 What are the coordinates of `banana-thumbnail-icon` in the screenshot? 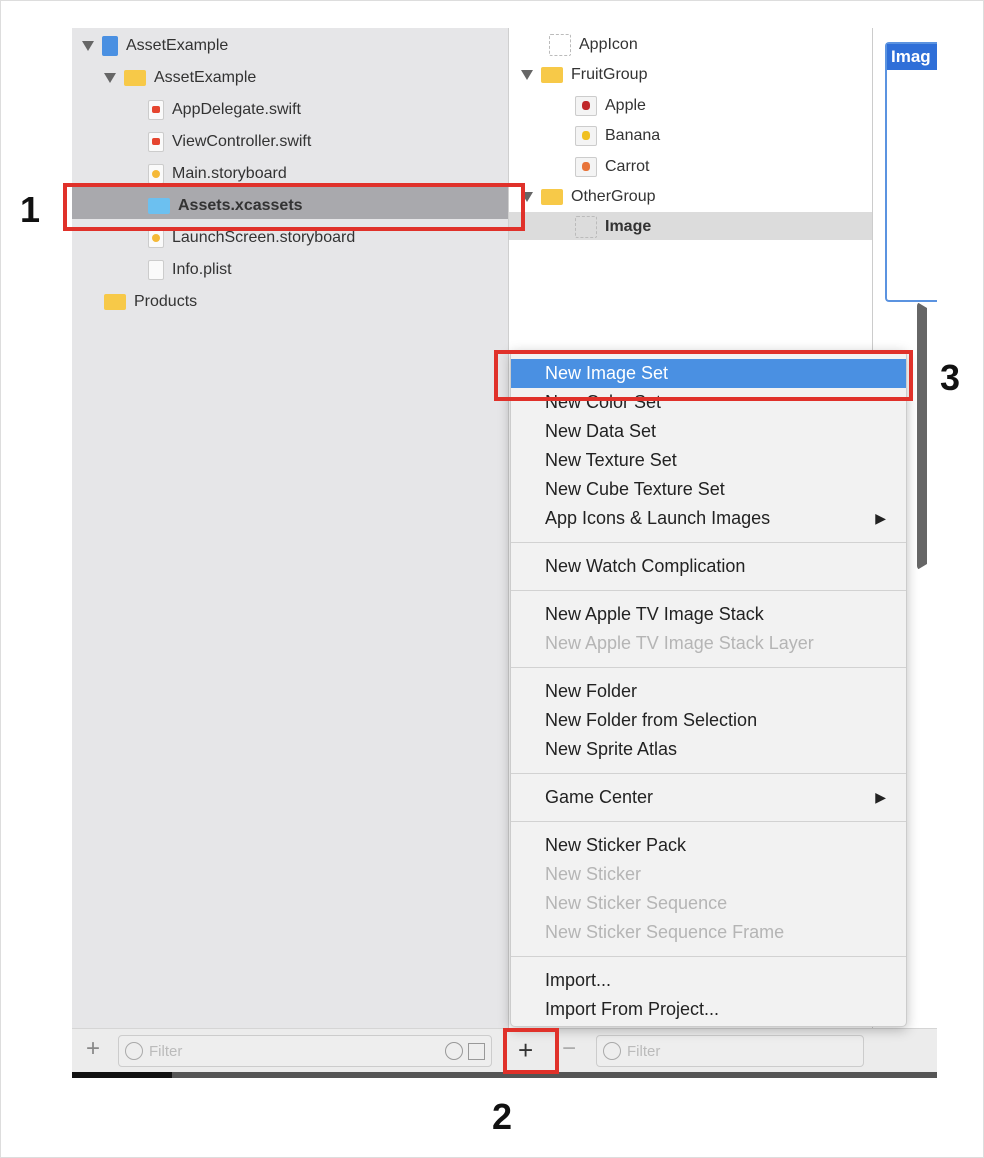 It's located at (586, 136).